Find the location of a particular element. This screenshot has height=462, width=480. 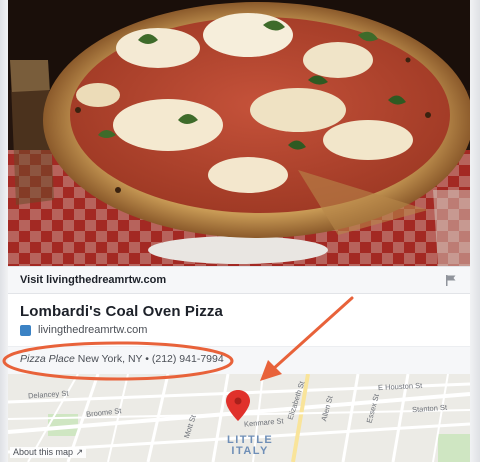

district-line-2: ITALY is located at coordinates (250, 451).